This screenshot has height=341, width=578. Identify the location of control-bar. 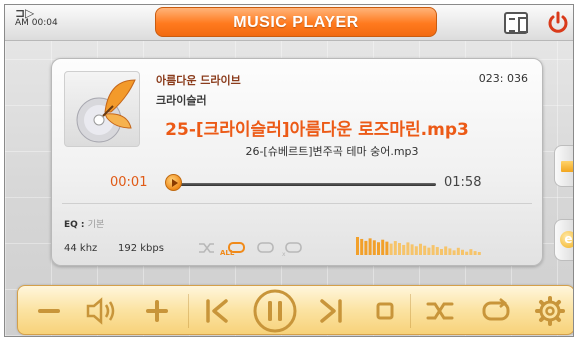
(295, 310).